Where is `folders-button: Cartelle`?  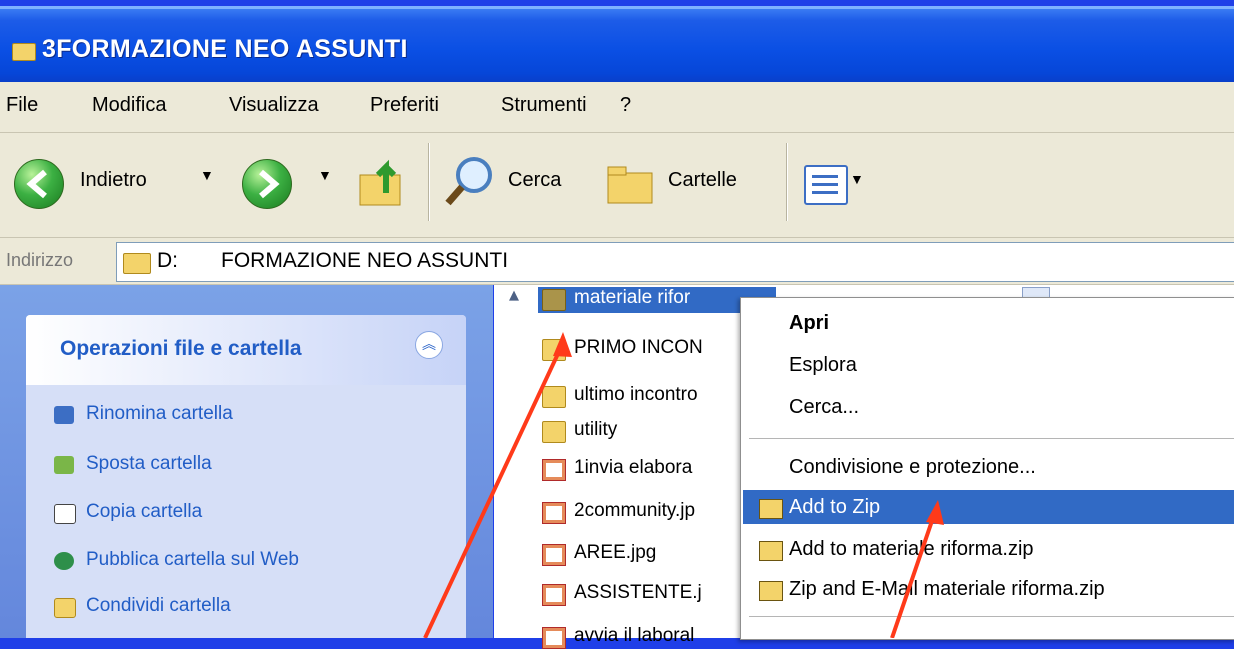 folders-button: Cartelle is located at coordinates (689, 183).